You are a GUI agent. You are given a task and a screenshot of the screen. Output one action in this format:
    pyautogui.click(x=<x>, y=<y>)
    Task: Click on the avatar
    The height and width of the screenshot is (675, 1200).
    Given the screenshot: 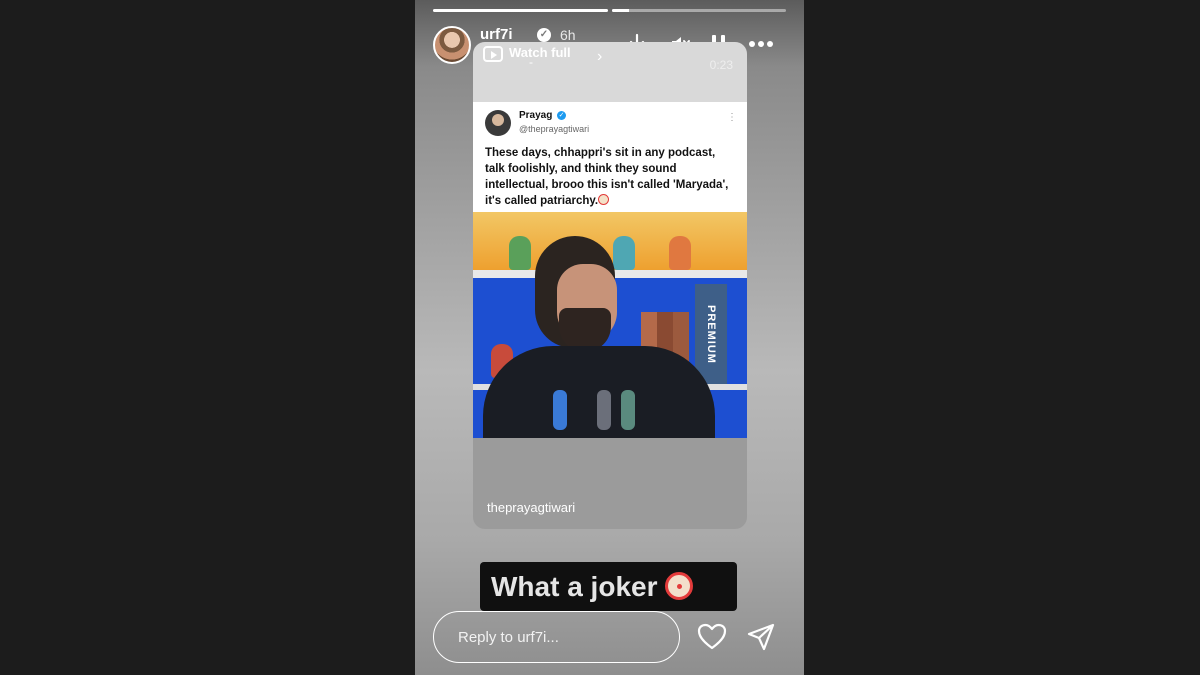 What is the action you would take?
    pyautogui.click(x=452, y=45)
    